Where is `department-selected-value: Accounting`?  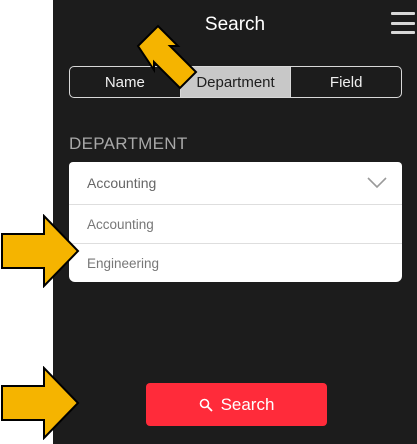
department-selected-value: Accounting is located at coordinates (122, 183).